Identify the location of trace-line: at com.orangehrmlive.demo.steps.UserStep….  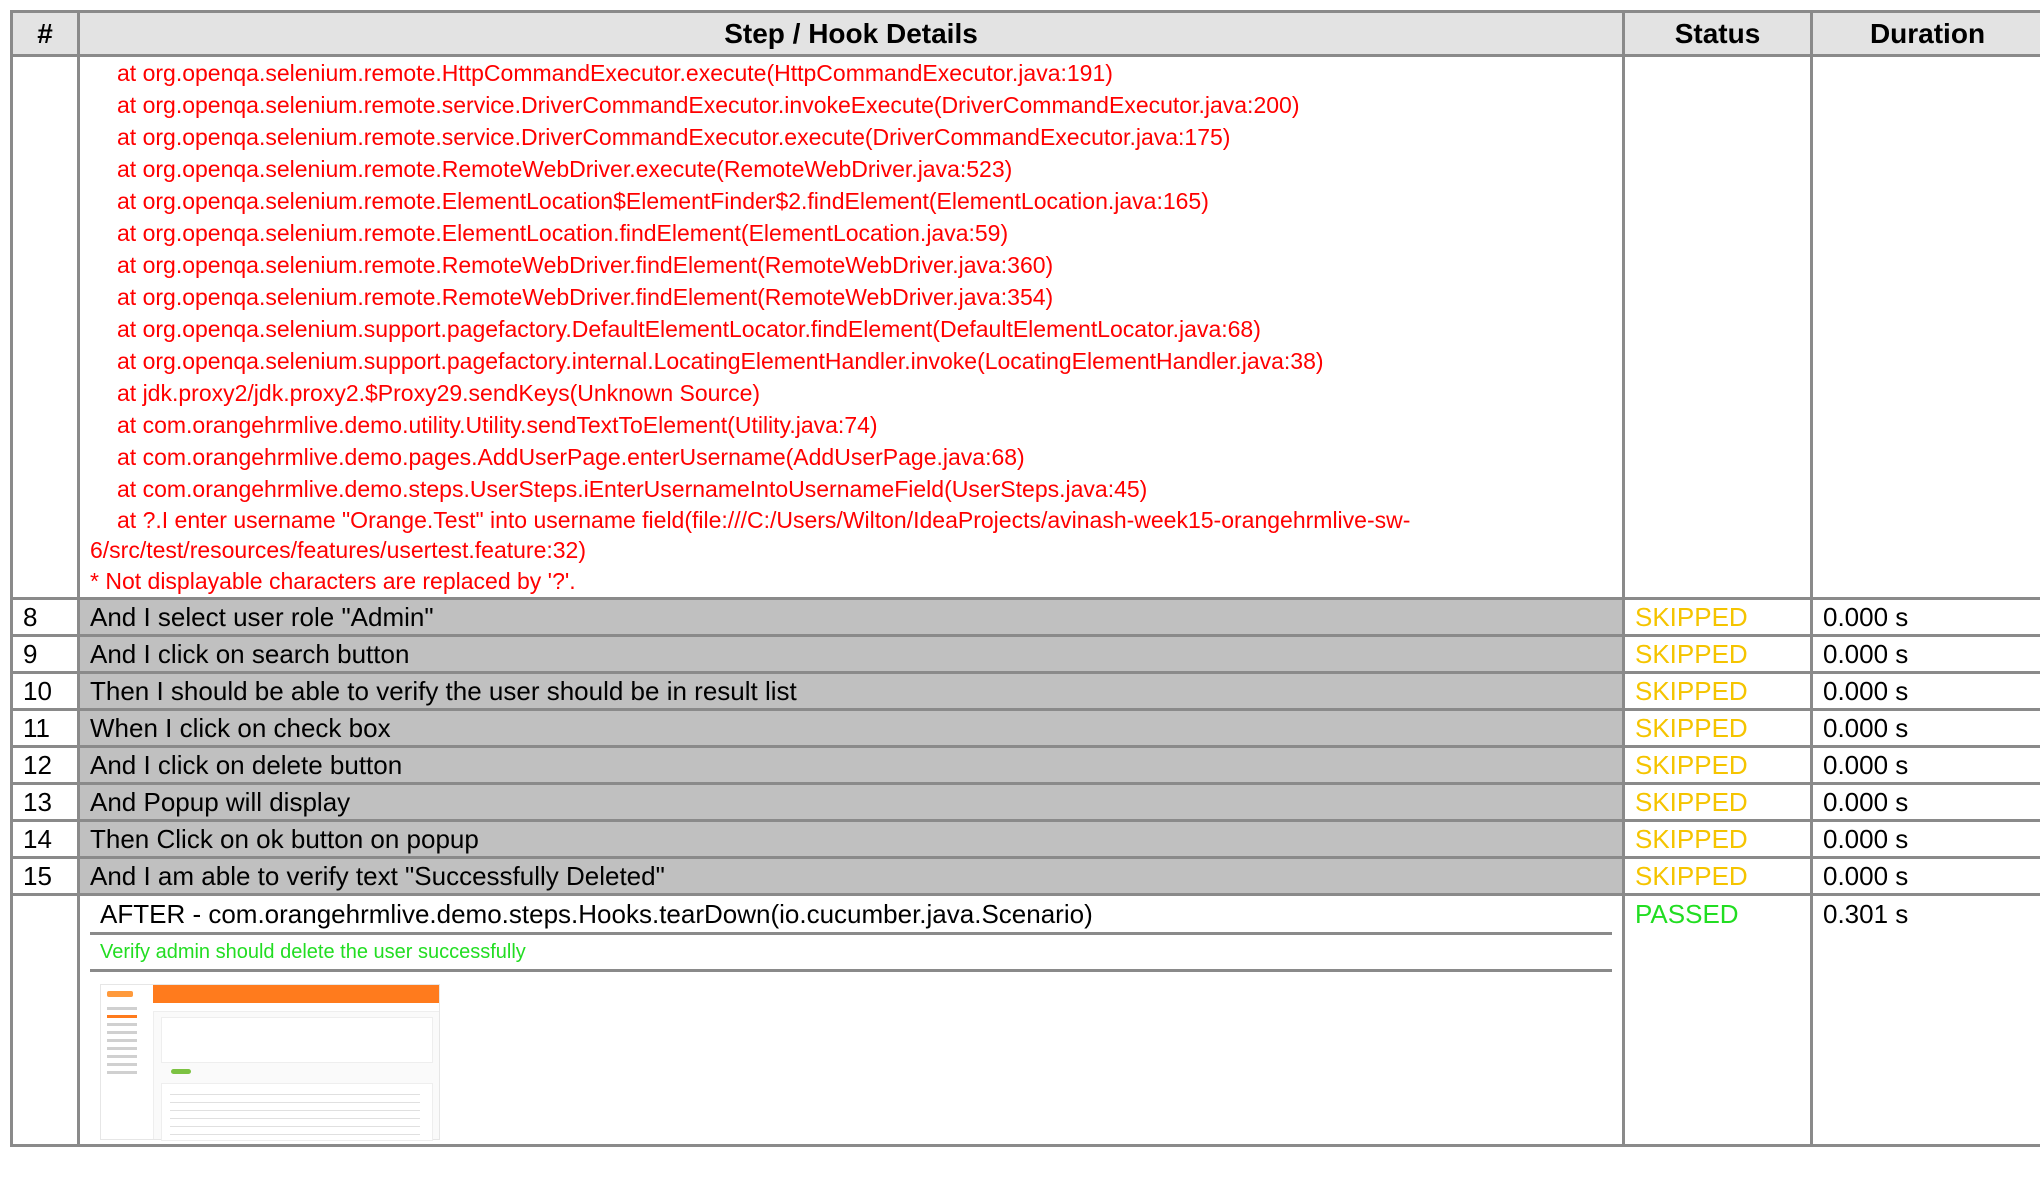
(632, 489).